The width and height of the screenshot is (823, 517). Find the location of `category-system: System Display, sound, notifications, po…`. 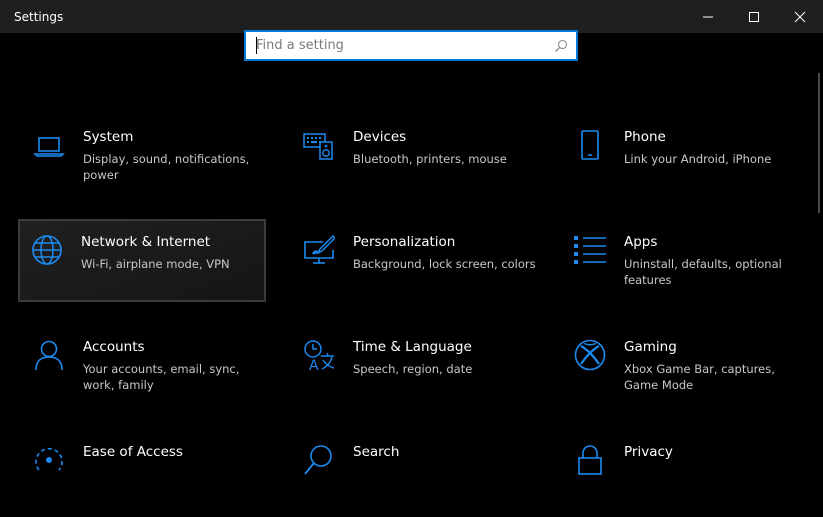

category-system: System Display, sound, notifications, po… is located at coordinates (144, 161).